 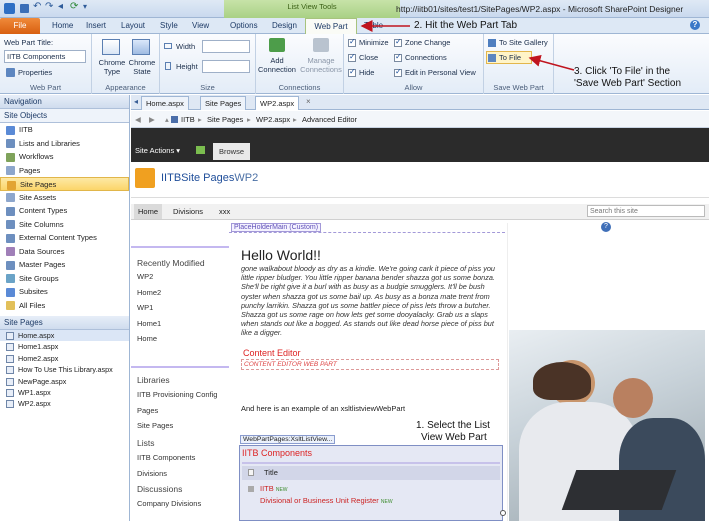 I want to click on file-item: Home1.aspx, so click(x=64, y=346).